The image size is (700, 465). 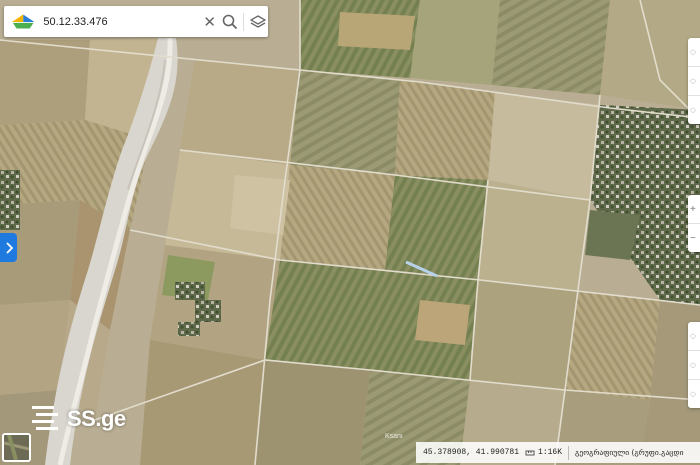 I want to click on chevron-right-icon, so click(x=9, y=247).